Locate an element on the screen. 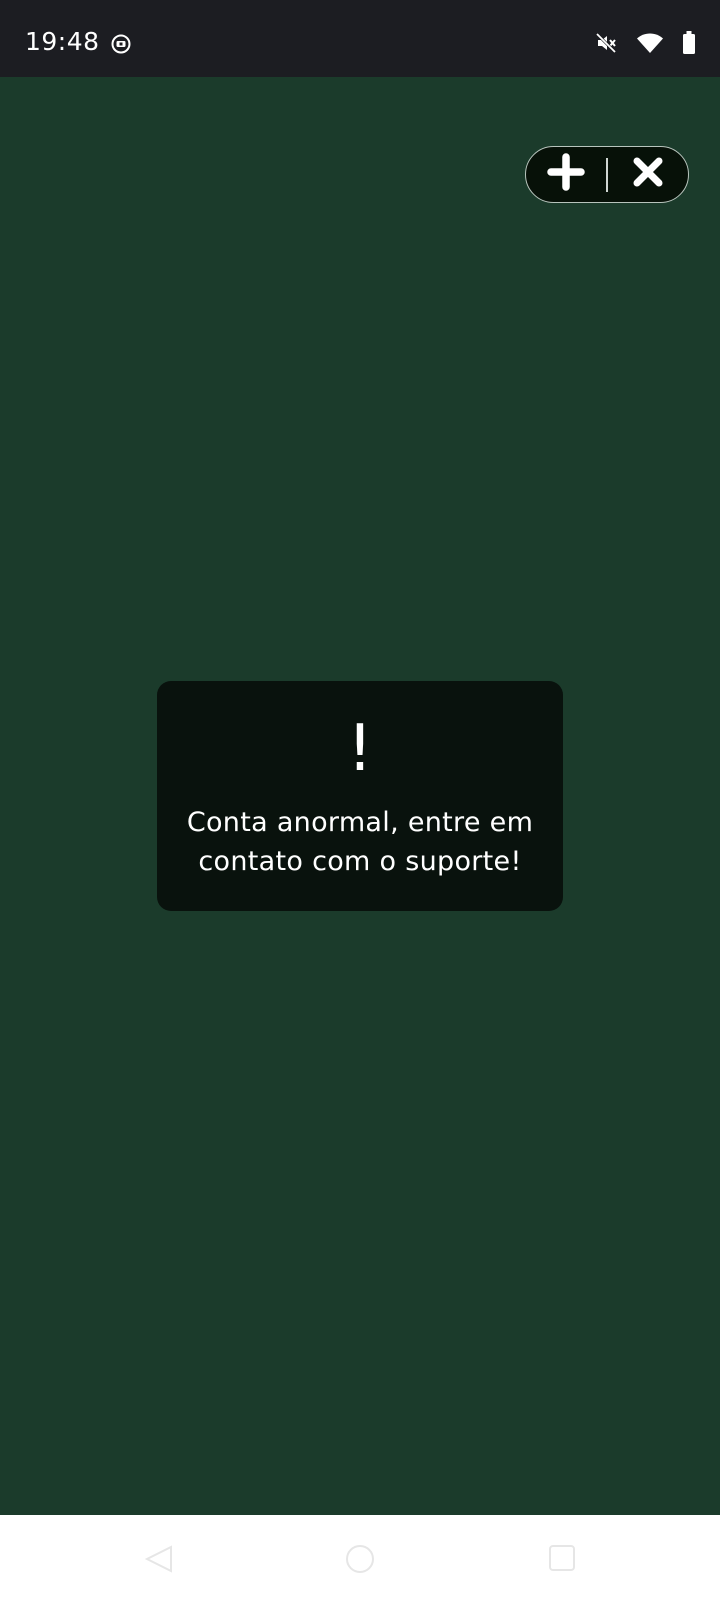 This screenshot has width=720, height=1600. close-button is located at coordinates (648, 174).